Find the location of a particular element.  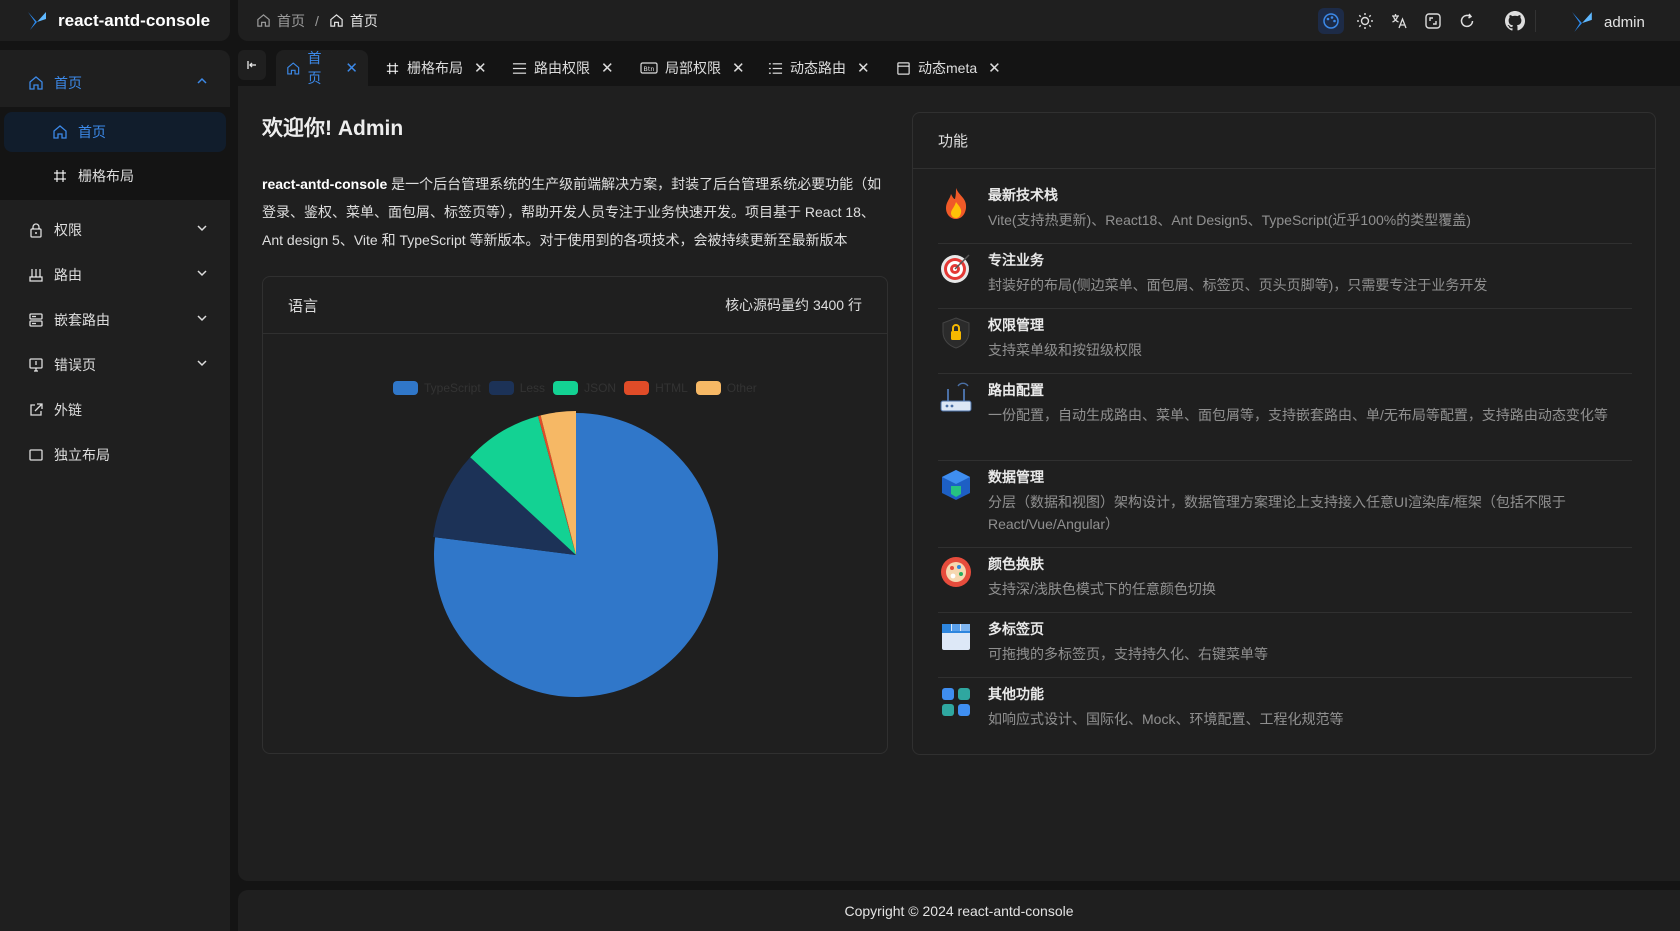

sidebar-item-standalone-layout: 独立布局 is located at coordinates (115, 455).